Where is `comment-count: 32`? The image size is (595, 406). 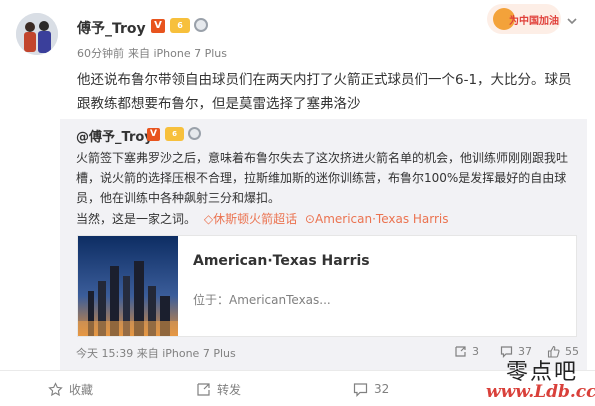
comment-count: 32 is located at coordinates (382, 389).